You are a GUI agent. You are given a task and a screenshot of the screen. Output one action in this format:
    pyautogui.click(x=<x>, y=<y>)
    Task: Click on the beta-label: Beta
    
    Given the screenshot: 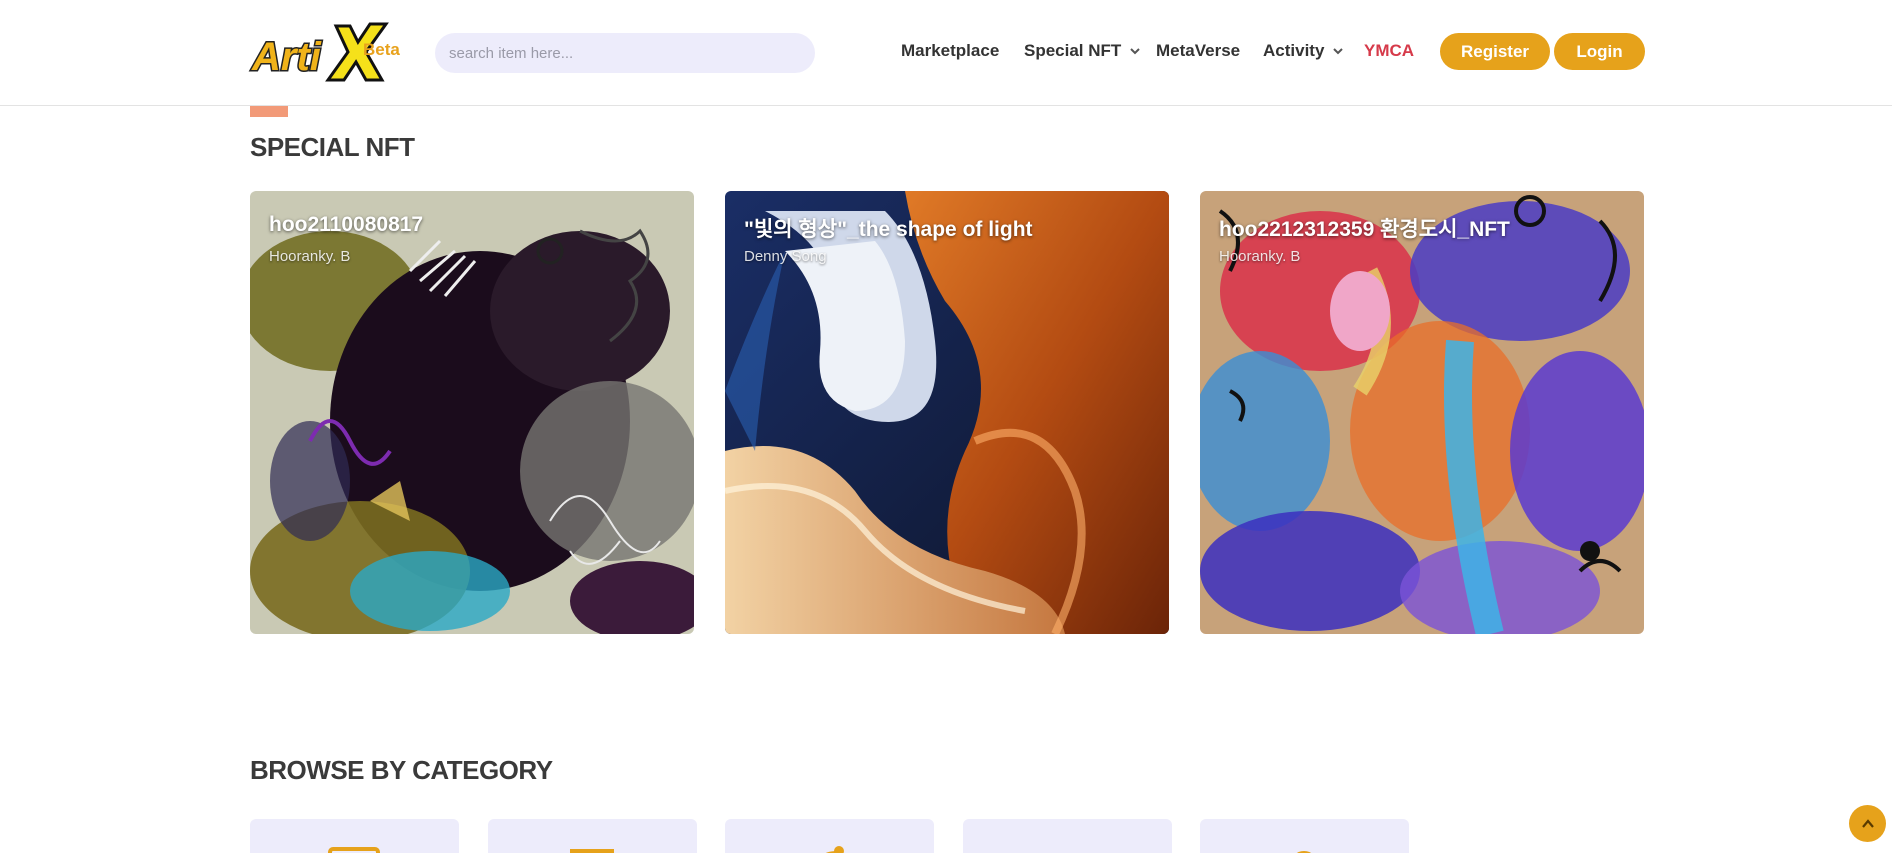 What is the action you would take?
    pyautogui.click(x=381, y=49)
    